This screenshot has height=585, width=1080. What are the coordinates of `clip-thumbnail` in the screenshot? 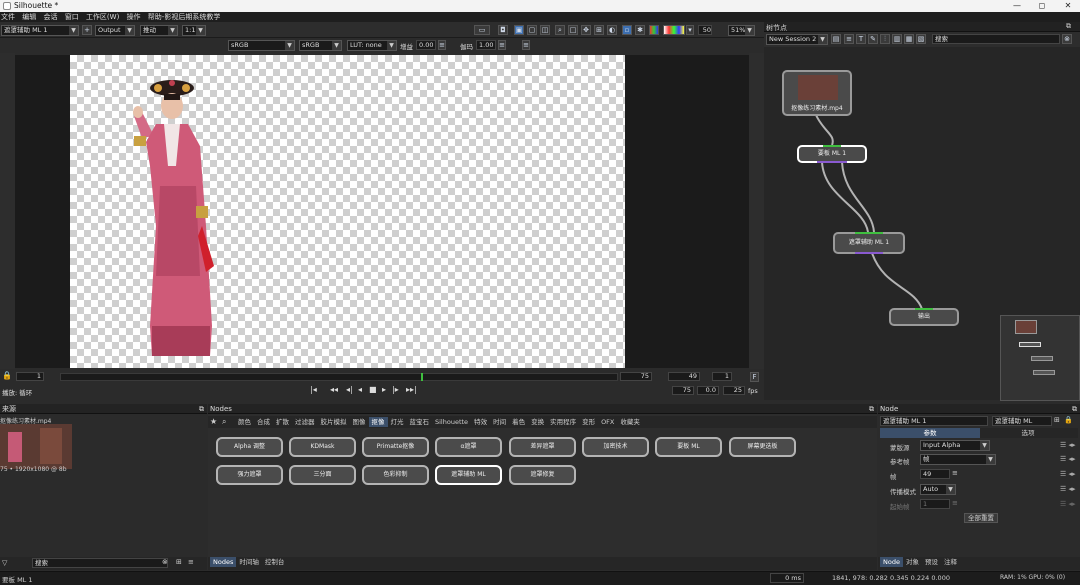 It's located at (36, 446).